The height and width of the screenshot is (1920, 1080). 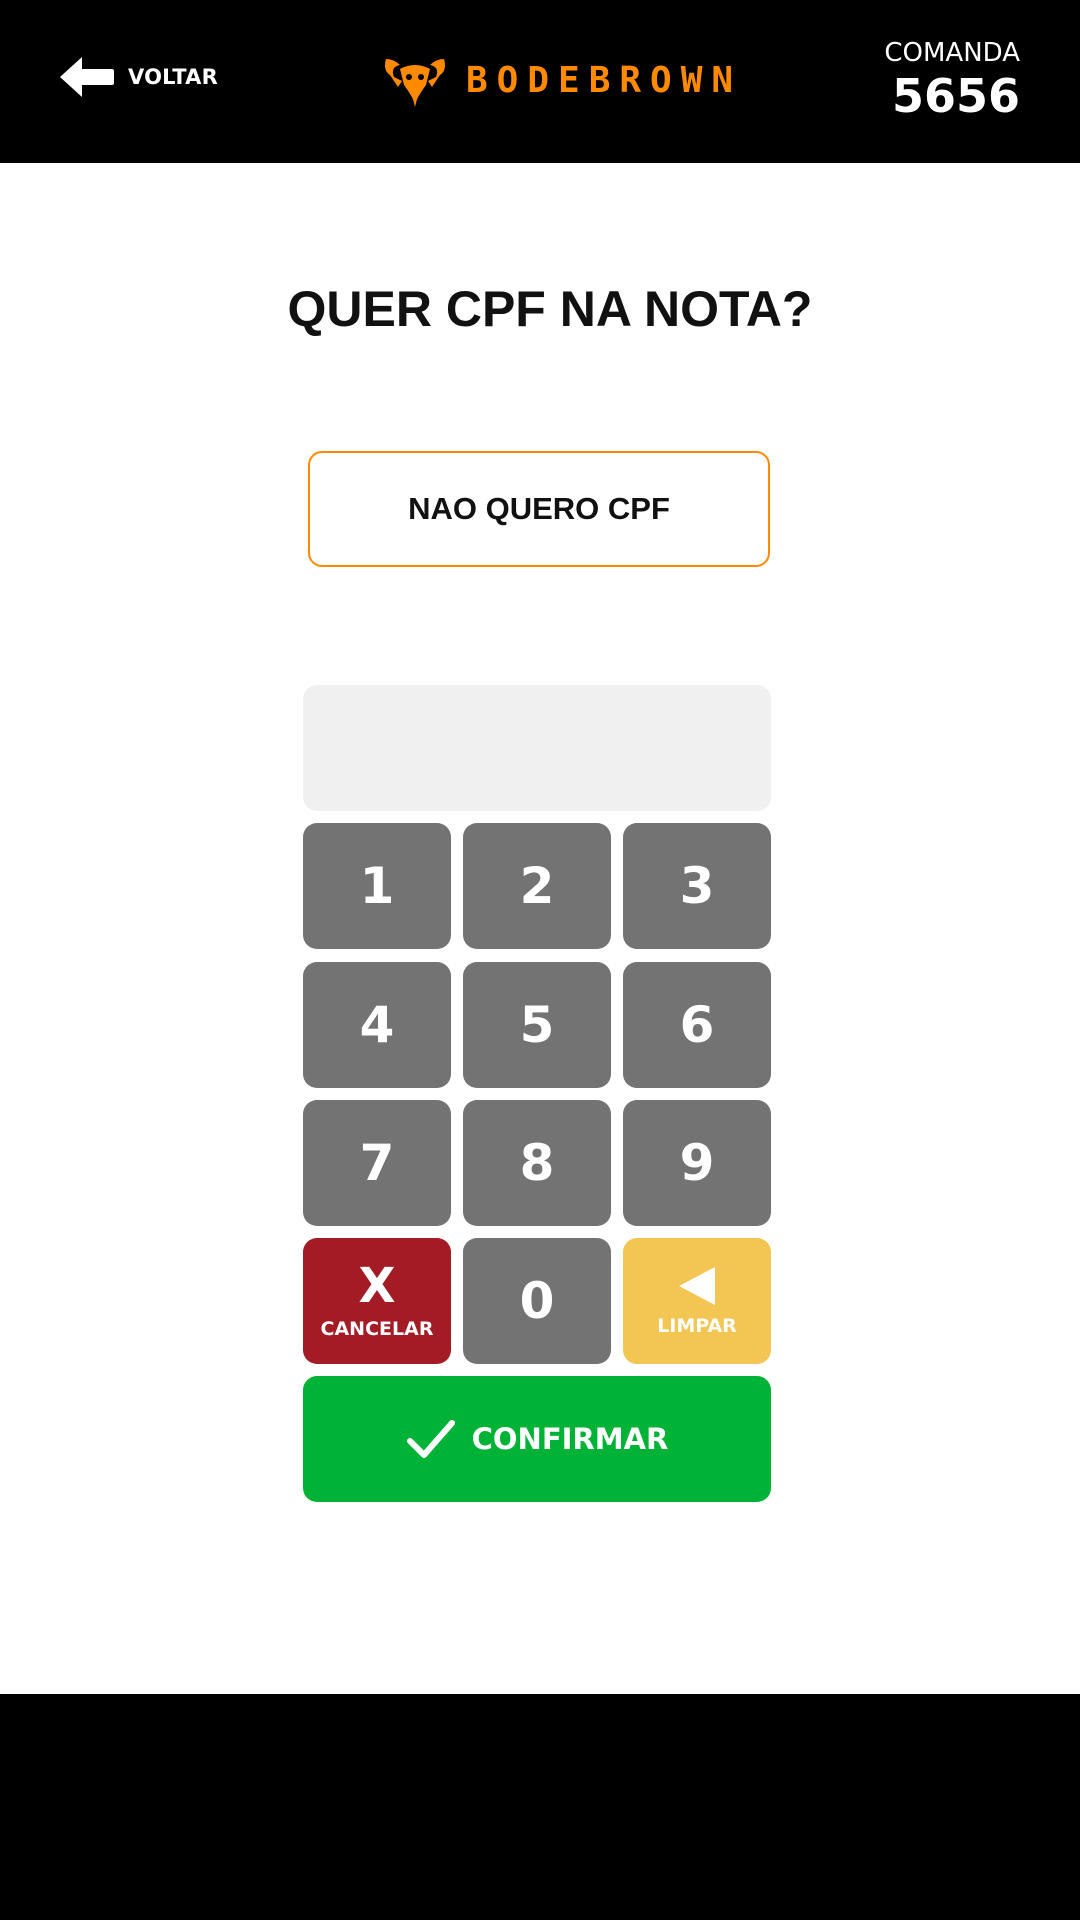 What do you see at coordinates (540, 1807) in the screenshot?
I see `footer` at bounding box center [540, 1807].